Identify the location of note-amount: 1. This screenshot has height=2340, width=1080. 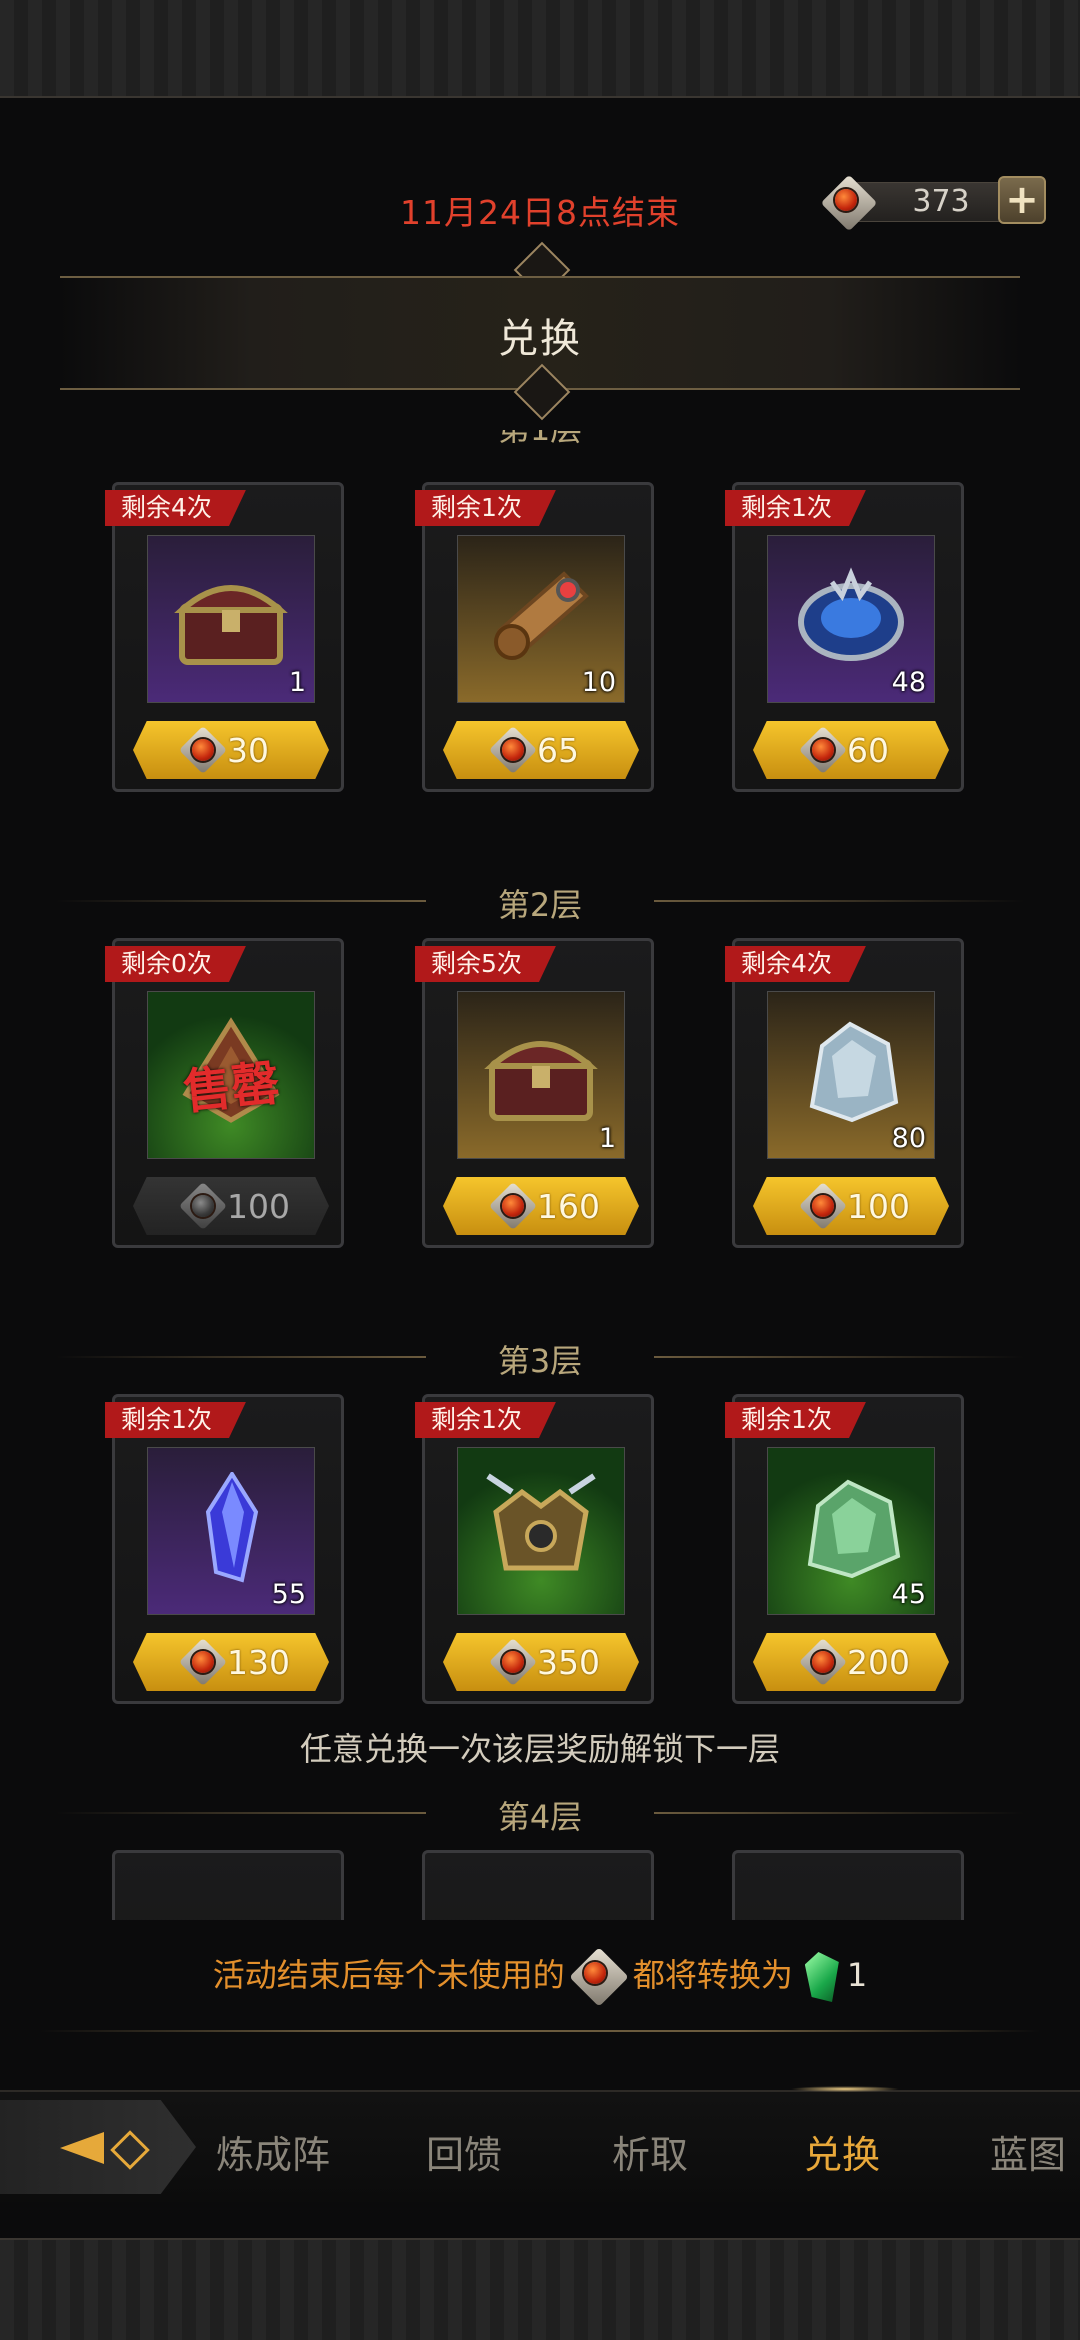
(857, 1975).